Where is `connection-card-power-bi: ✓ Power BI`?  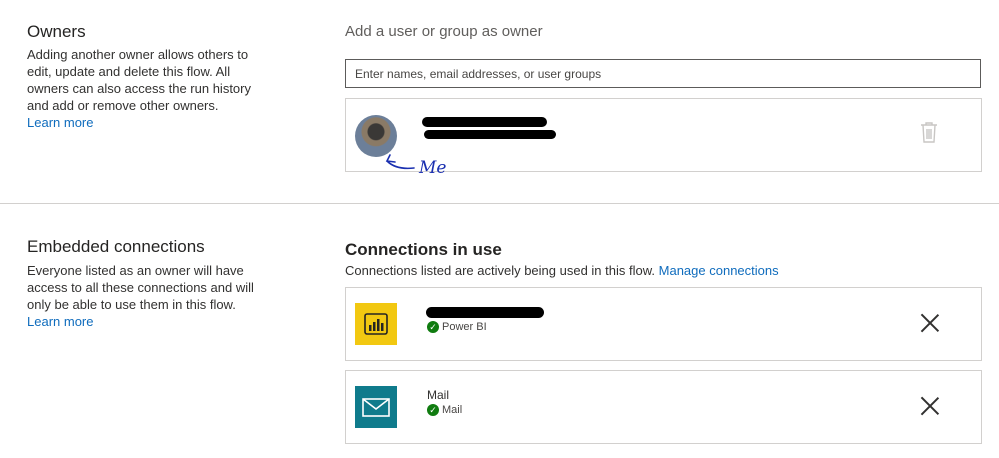 connection-card-power-bi: ✓ Power BI is located at coordinates (663, 324).